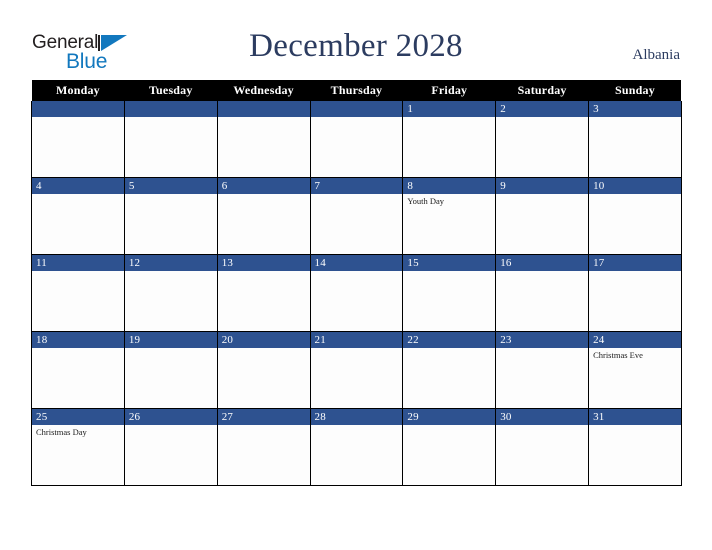  What do you see at coordinates (78, 293) in the screenshot?
I see `calendar-day-cell-11: 11` at bounding box center [78, 293].